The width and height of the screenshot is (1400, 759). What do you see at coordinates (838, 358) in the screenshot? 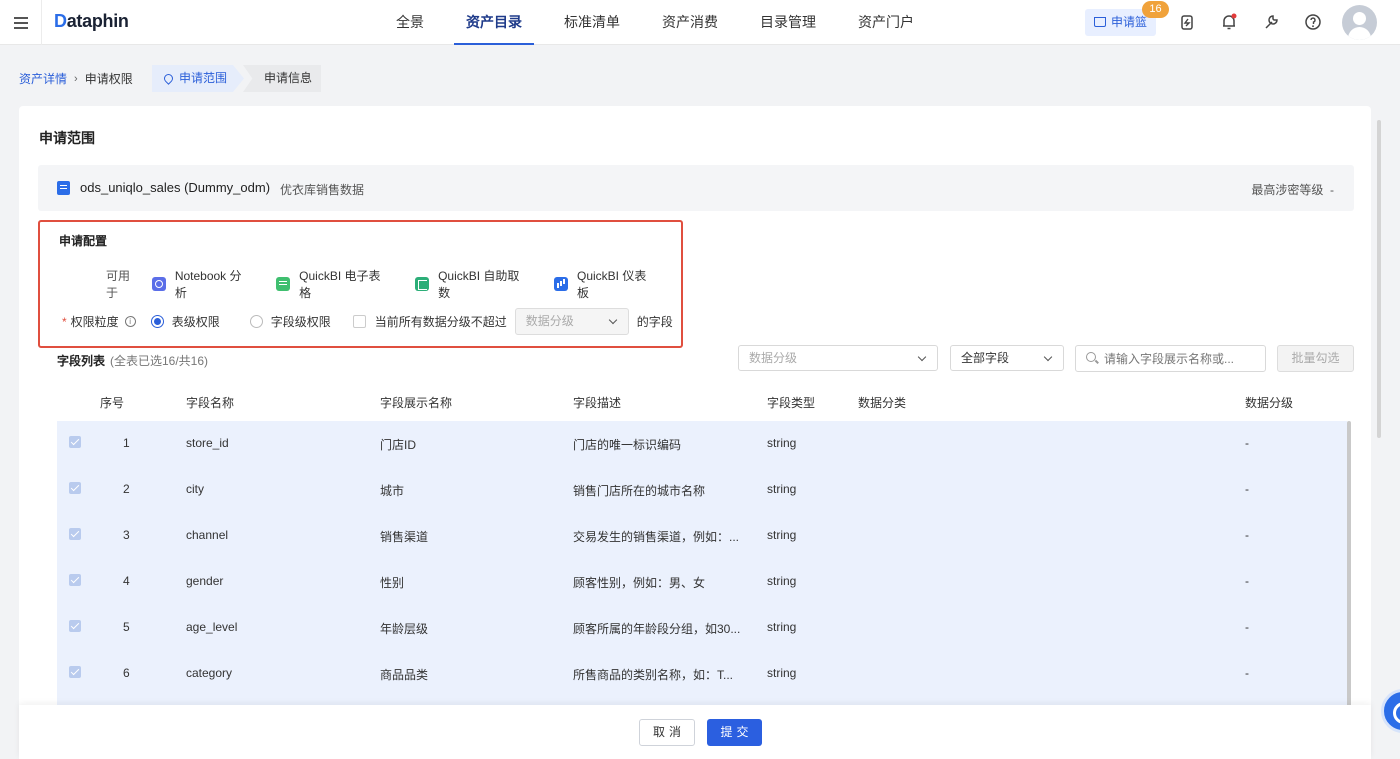
I see `data-level-filter: 数据分级` at bounding box center [838, 358].